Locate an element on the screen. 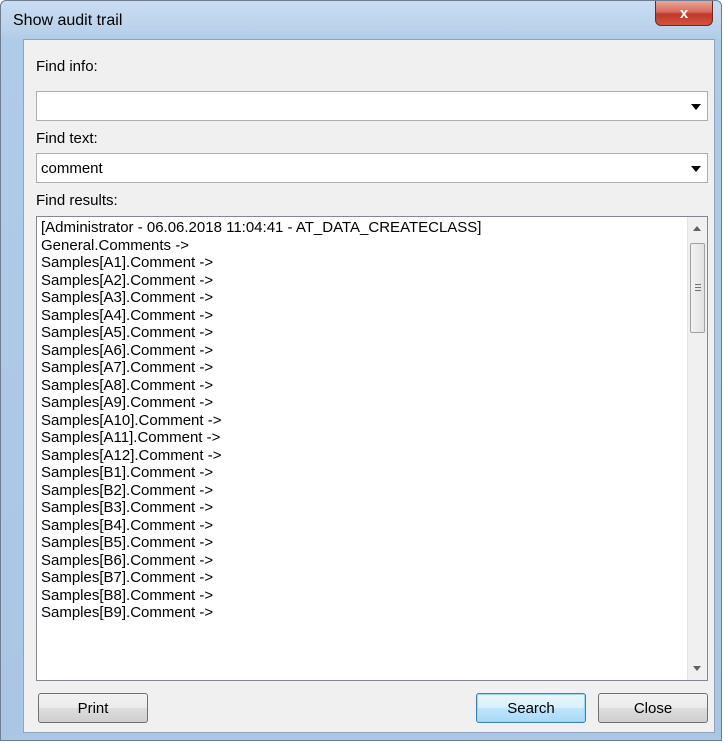 The image size is (724, 743). result-line: Samples[A8].Comment -> is located at coordinates (362, 386).